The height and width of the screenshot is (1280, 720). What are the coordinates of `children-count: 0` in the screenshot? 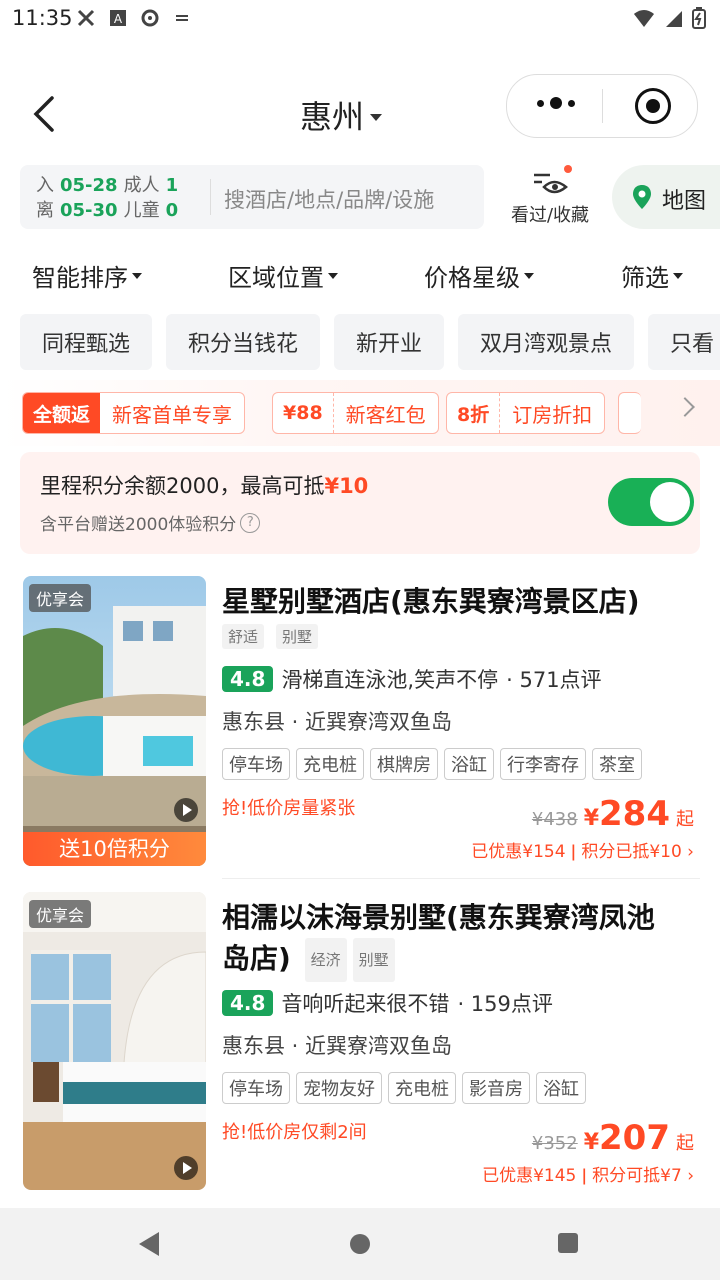 It's located at (172, 210).